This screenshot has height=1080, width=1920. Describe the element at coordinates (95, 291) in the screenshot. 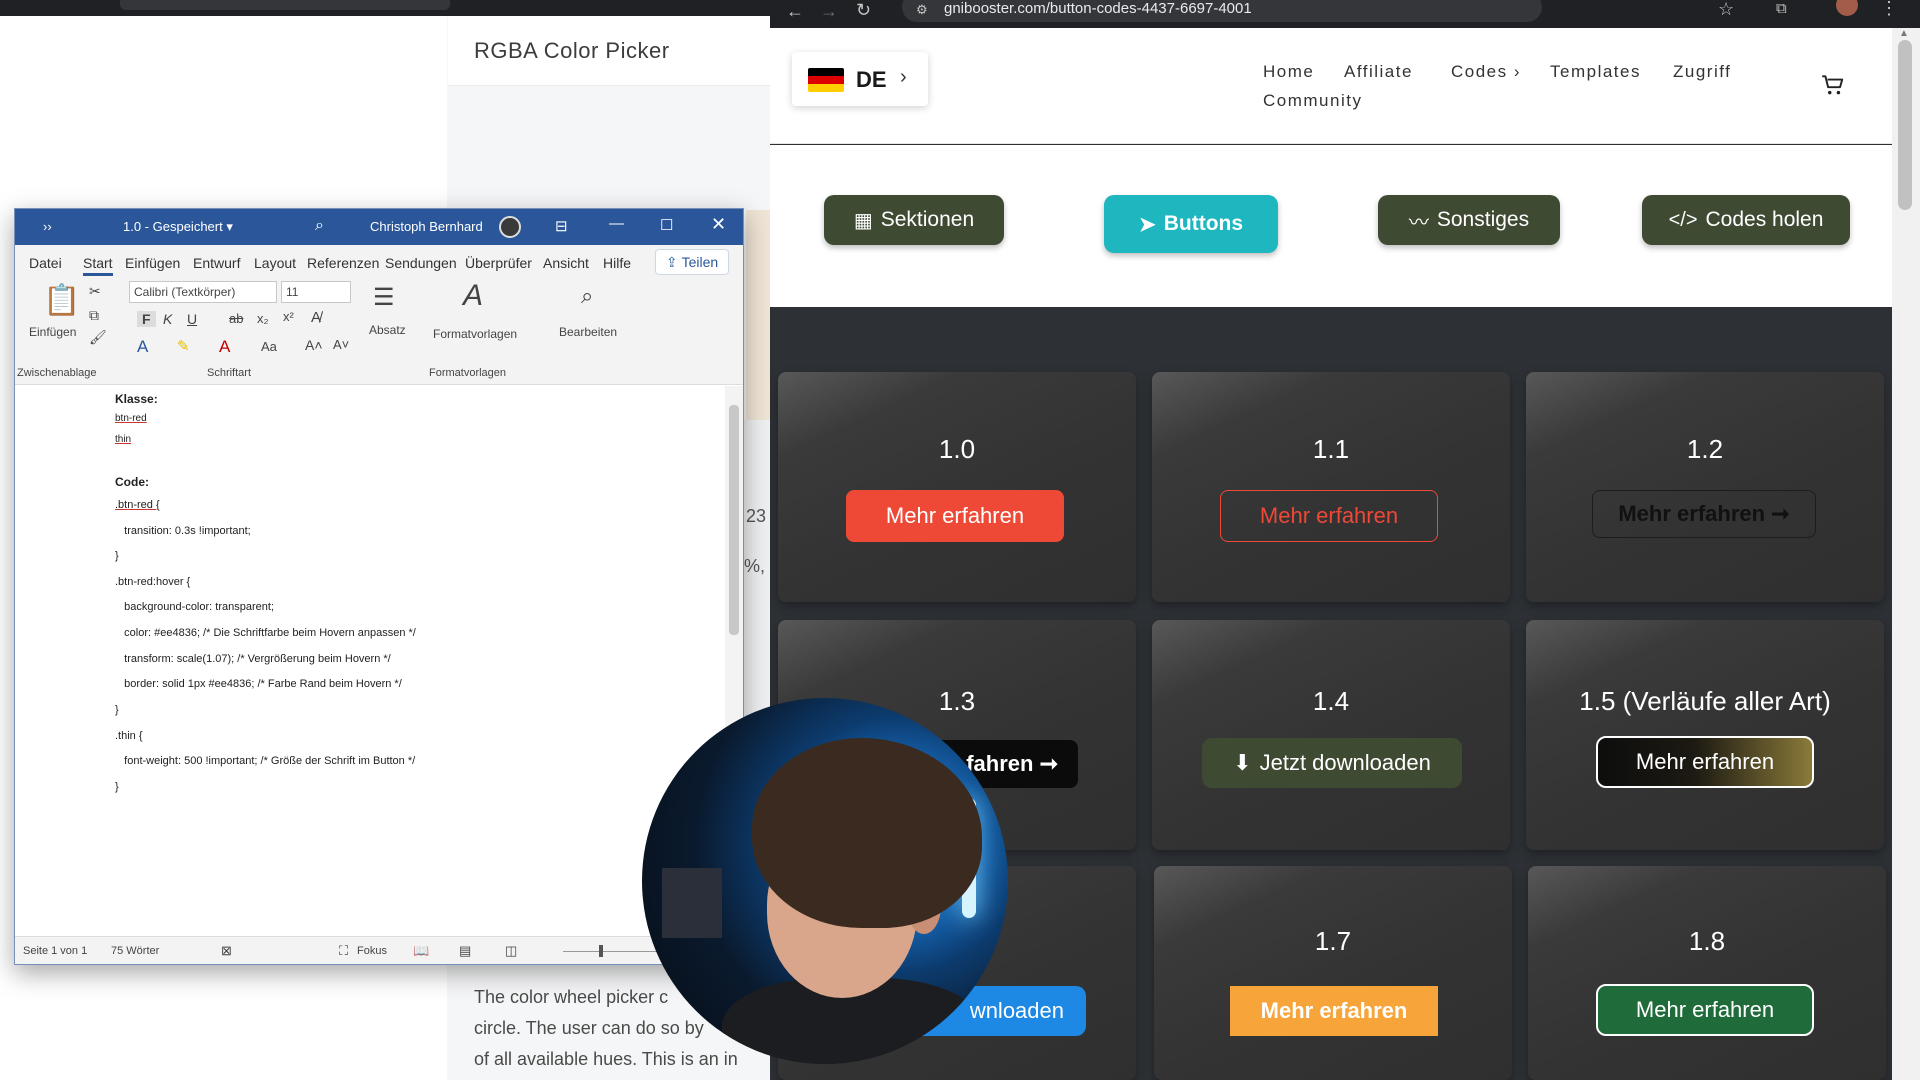

I see `cut-icon: ✂` at that location.